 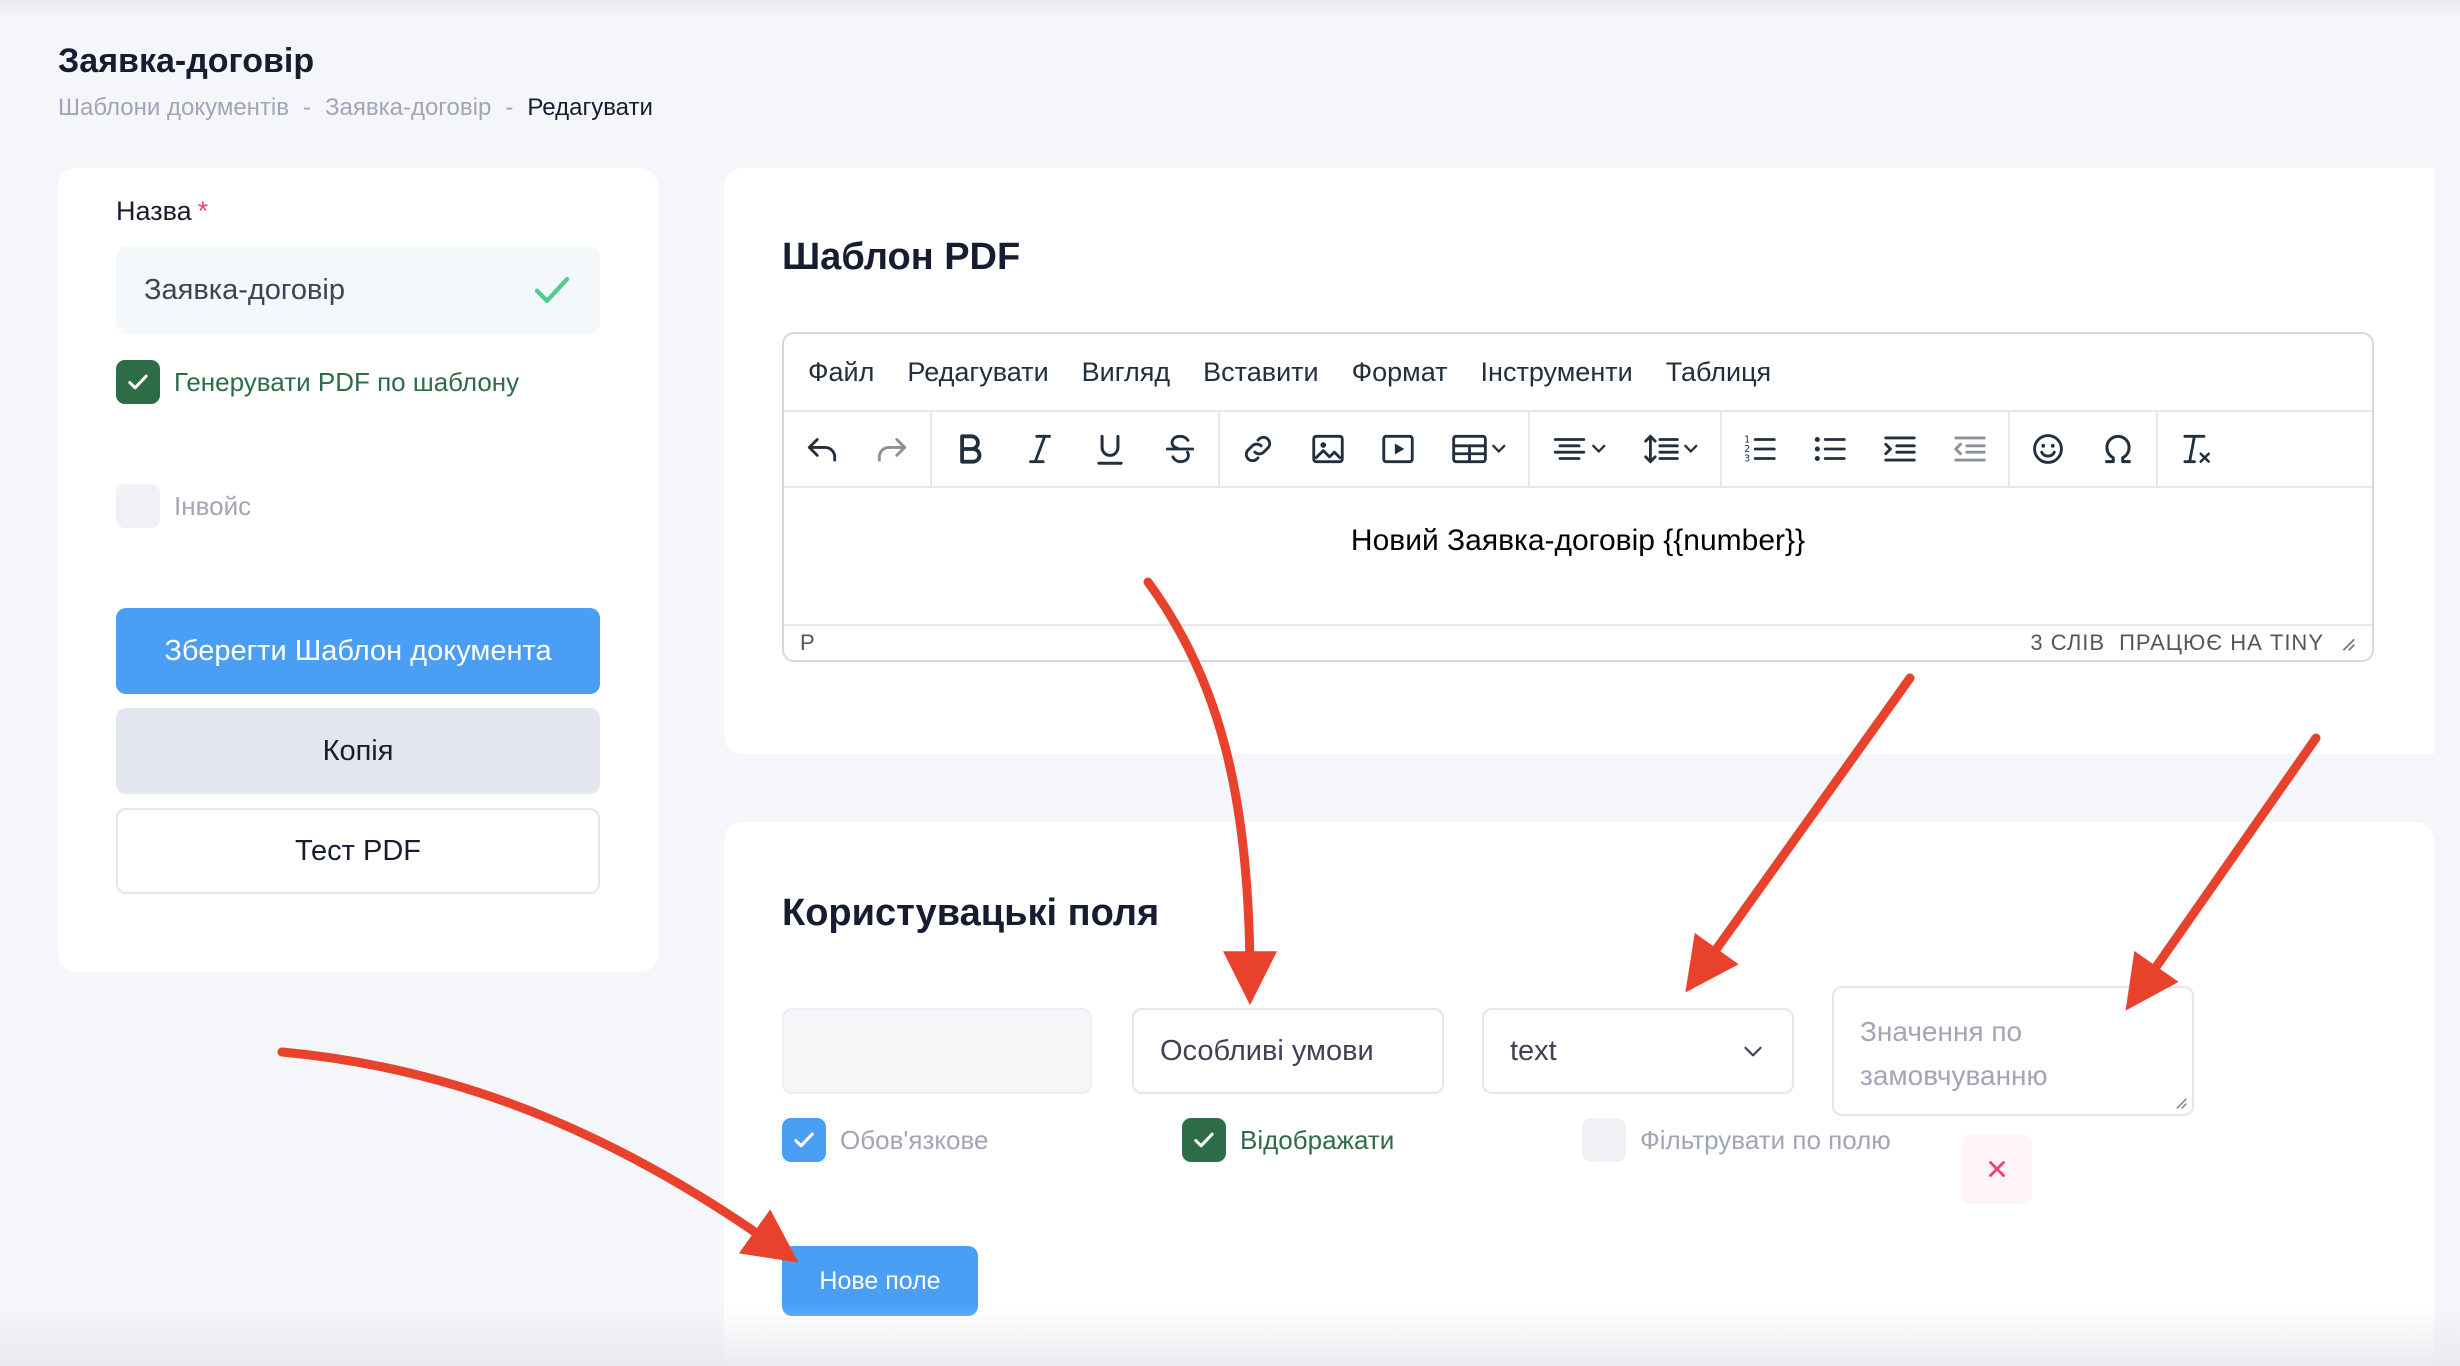 I want to click on editor-toolbar: 123, so click(x=1578, y=449).